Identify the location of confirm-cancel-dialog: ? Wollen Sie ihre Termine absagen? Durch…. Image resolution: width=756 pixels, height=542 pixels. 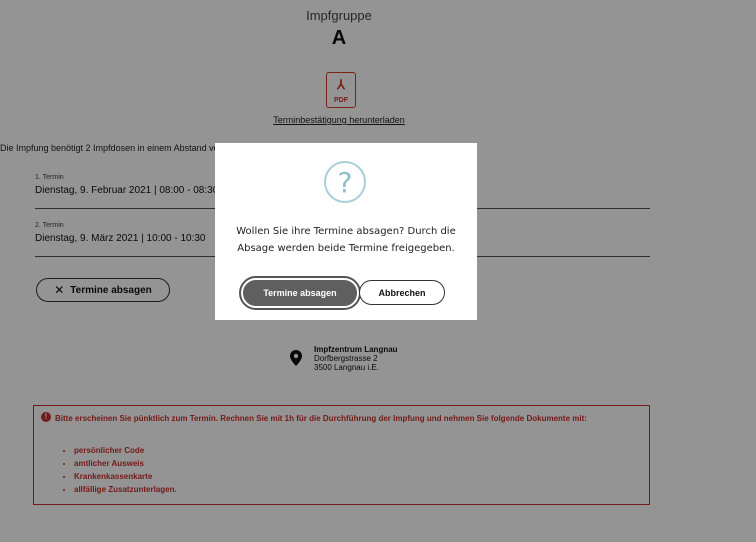
(346, 231).